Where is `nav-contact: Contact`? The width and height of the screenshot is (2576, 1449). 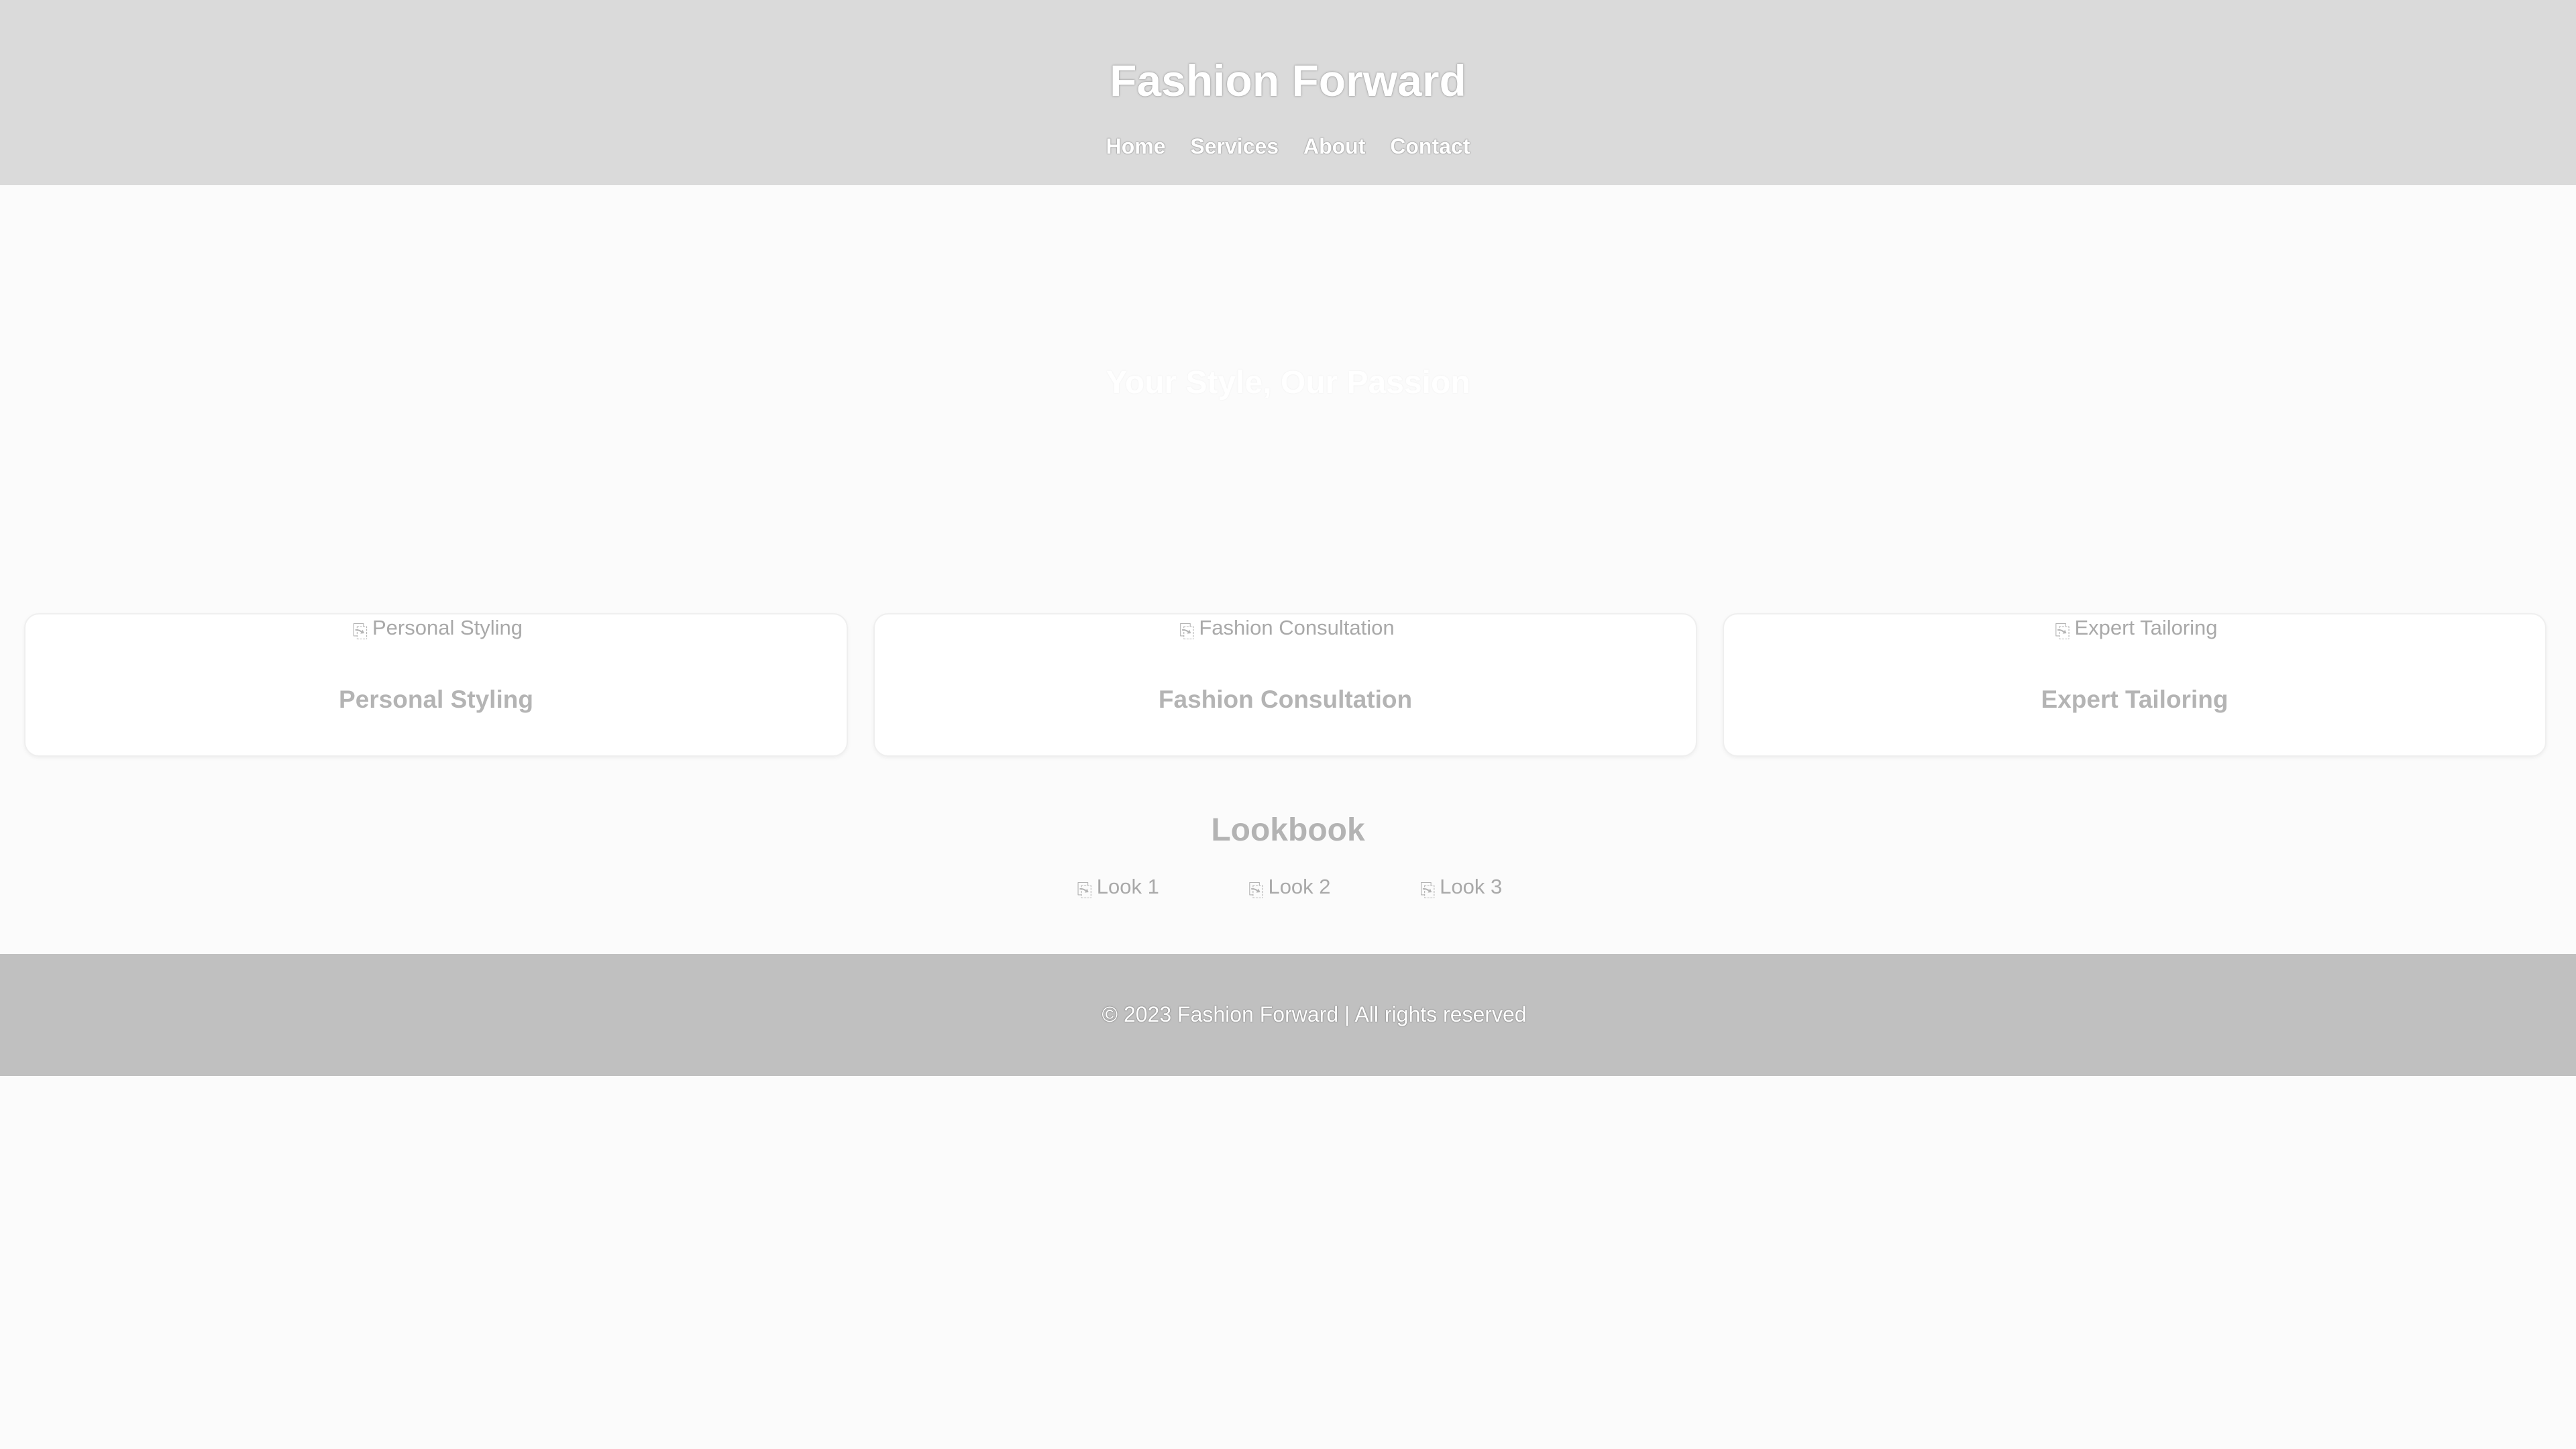
nav-contact: Contact is located at coordinates (1430, 146).